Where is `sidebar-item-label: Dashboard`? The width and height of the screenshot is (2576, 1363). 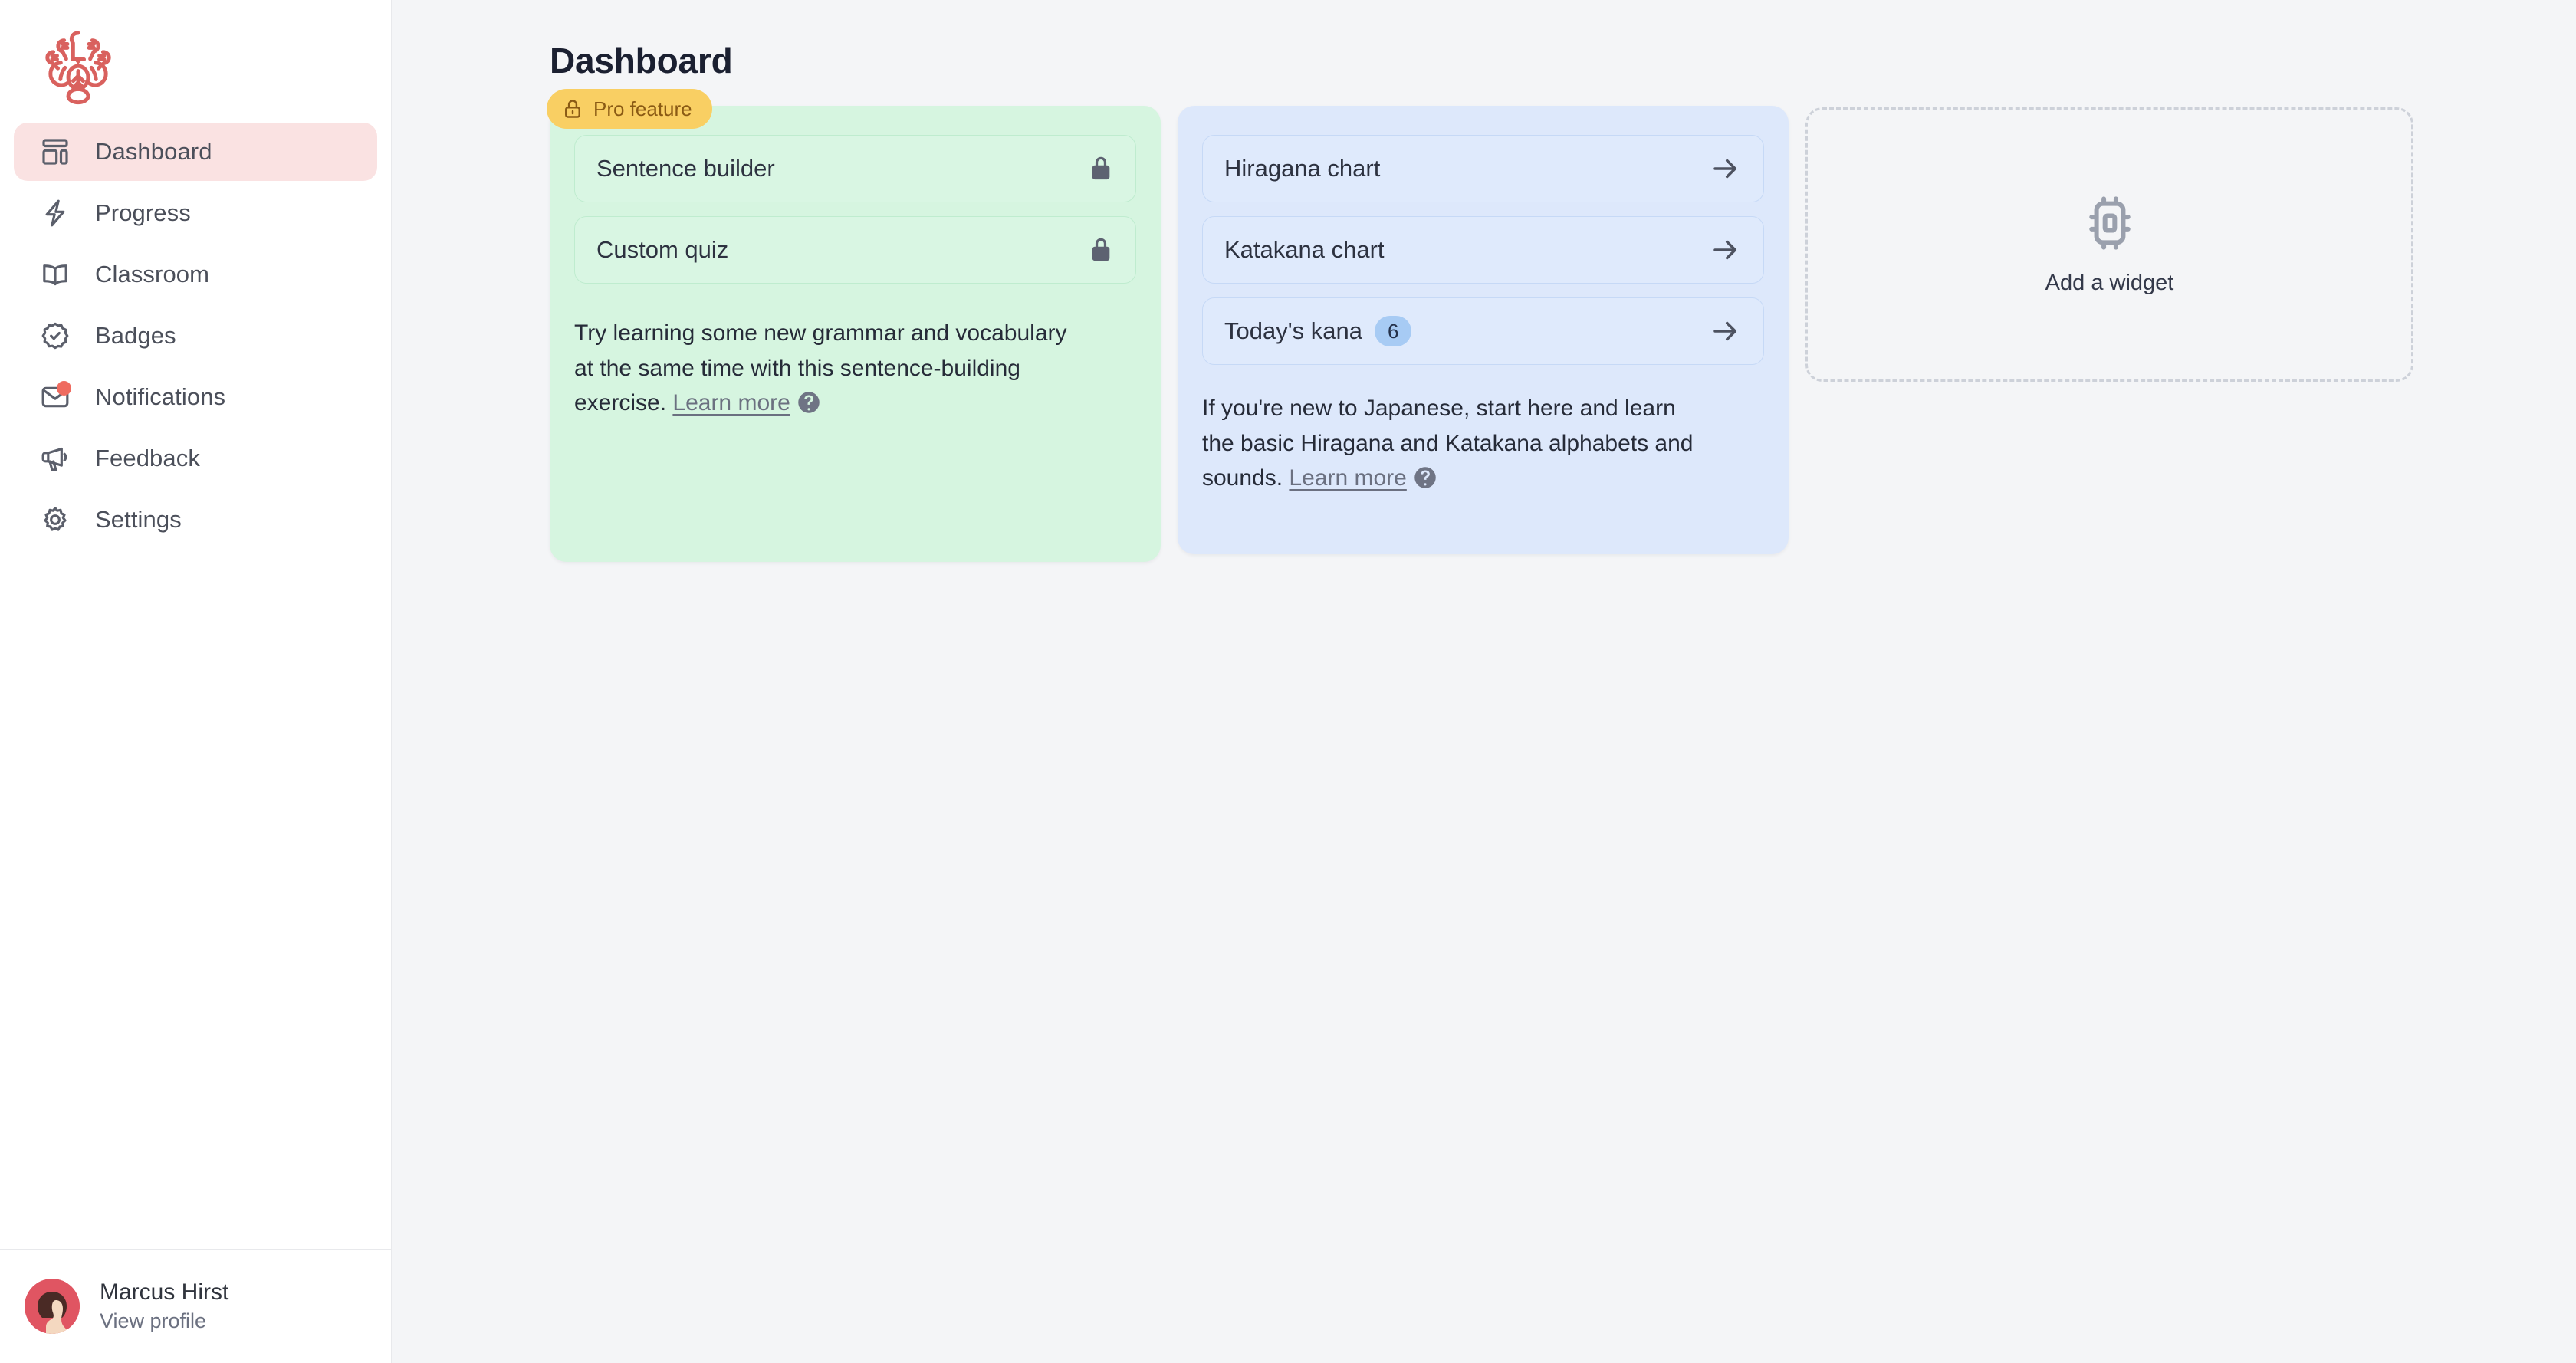
sidebar-item-label: Dashboard is located at coordinates (154, 151).